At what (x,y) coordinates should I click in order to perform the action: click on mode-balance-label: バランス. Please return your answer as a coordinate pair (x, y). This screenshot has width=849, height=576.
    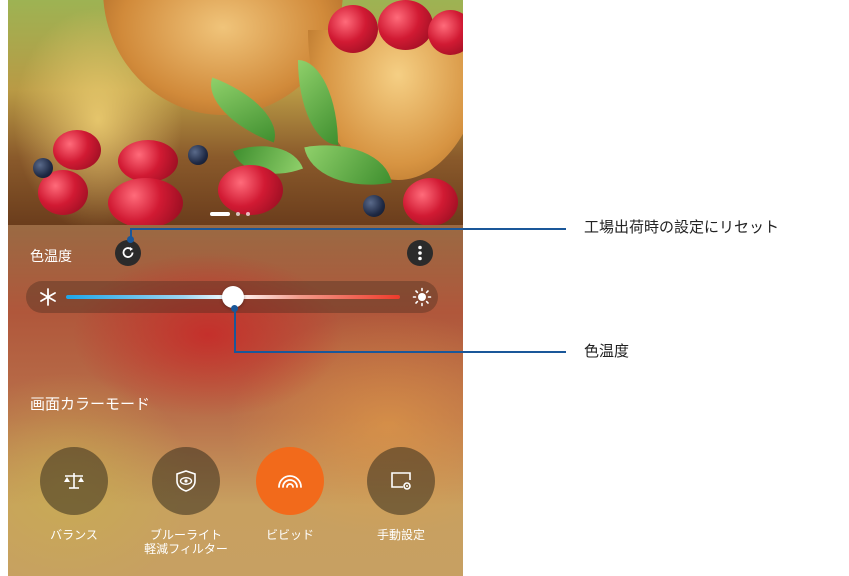
    Looking at the image, I should click on (74, 535).